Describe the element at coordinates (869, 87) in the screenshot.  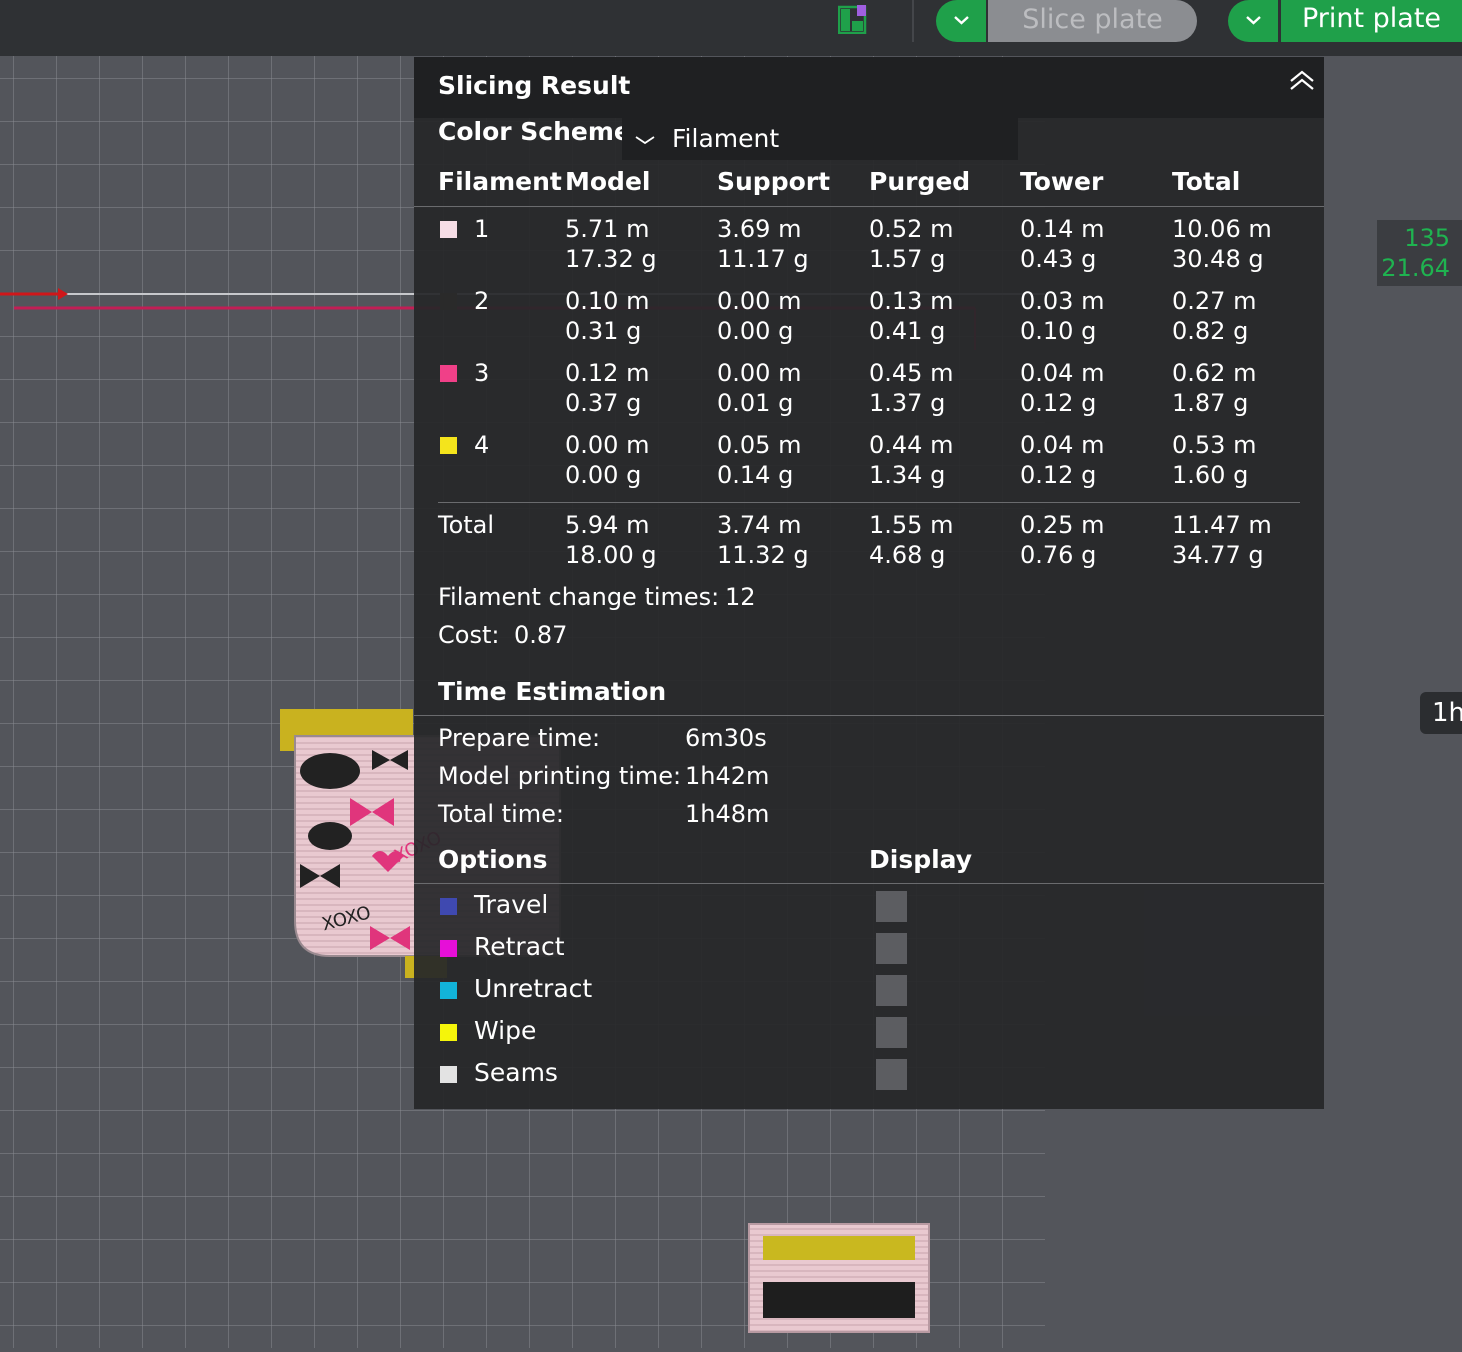
I see `panel-header: Slicing Result` at that location.